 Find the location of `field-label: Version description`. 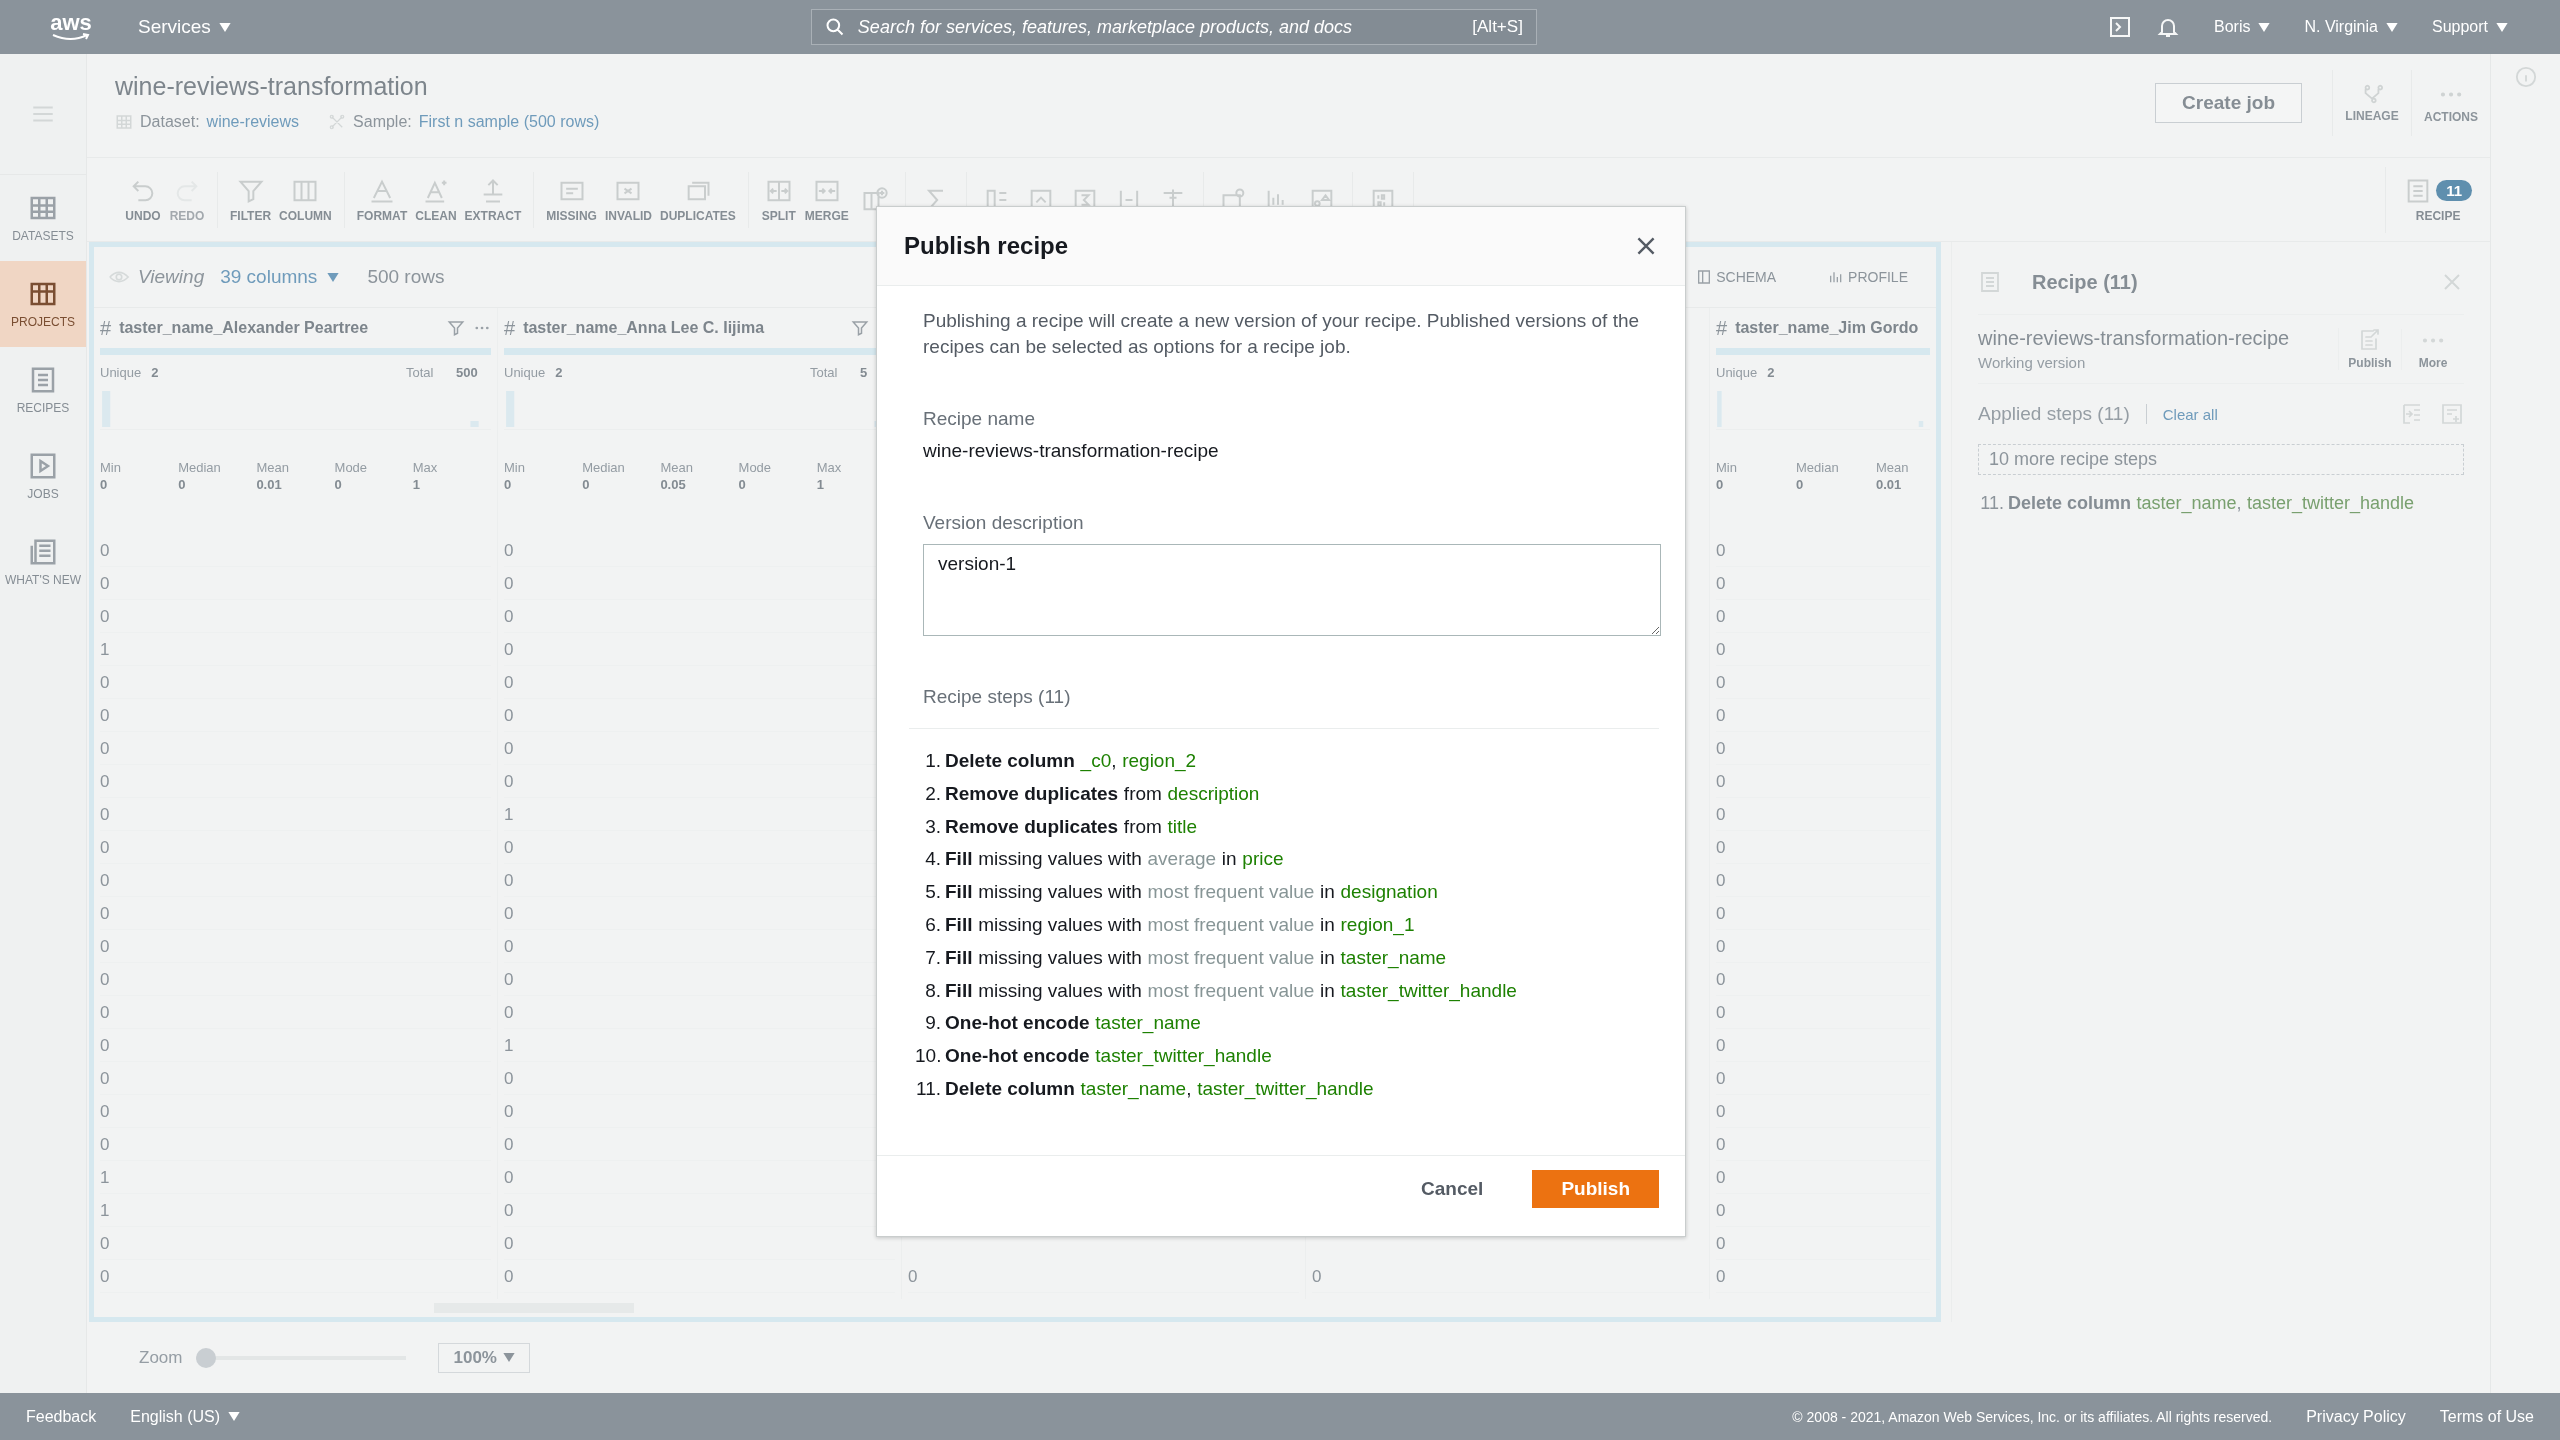

field-label: Version description is located at coordinates (1004, 523).